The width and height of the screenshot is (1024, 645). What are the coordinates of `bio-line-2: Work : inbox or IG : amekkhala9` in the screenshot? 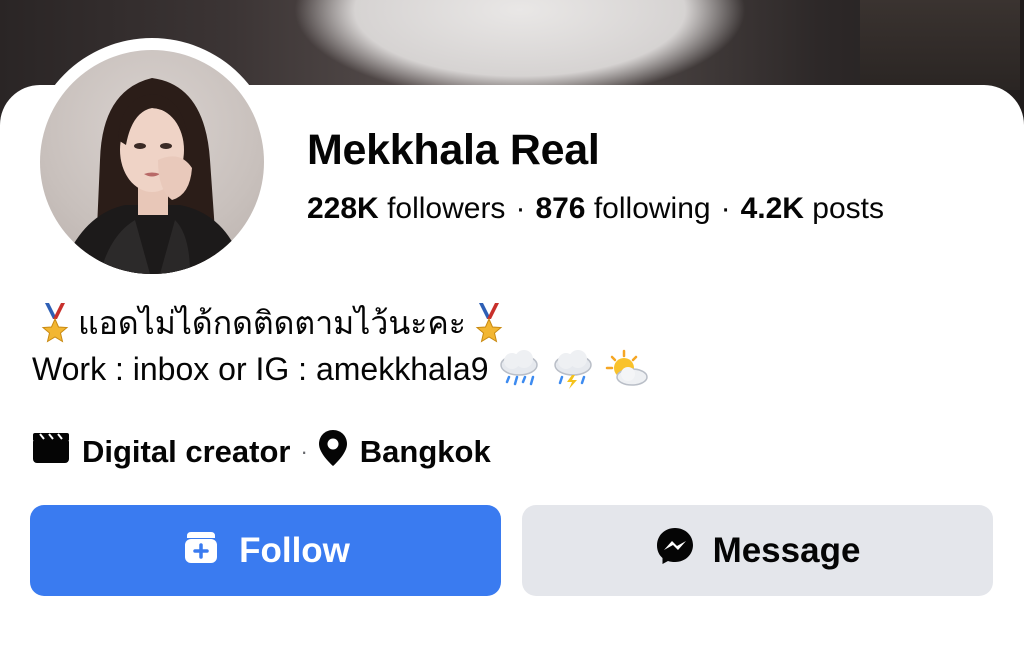 It's located at (341, 369).